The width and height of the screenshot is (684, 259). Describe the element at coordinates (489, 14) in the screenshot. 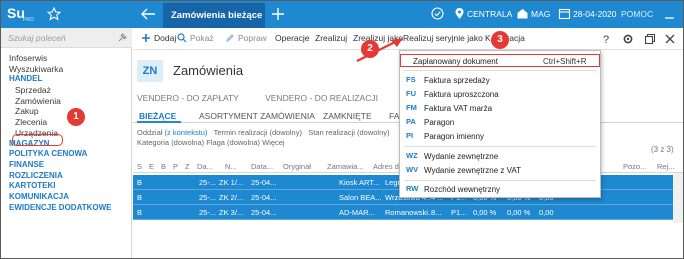

I see `company-label: CENTRALA` at that location.